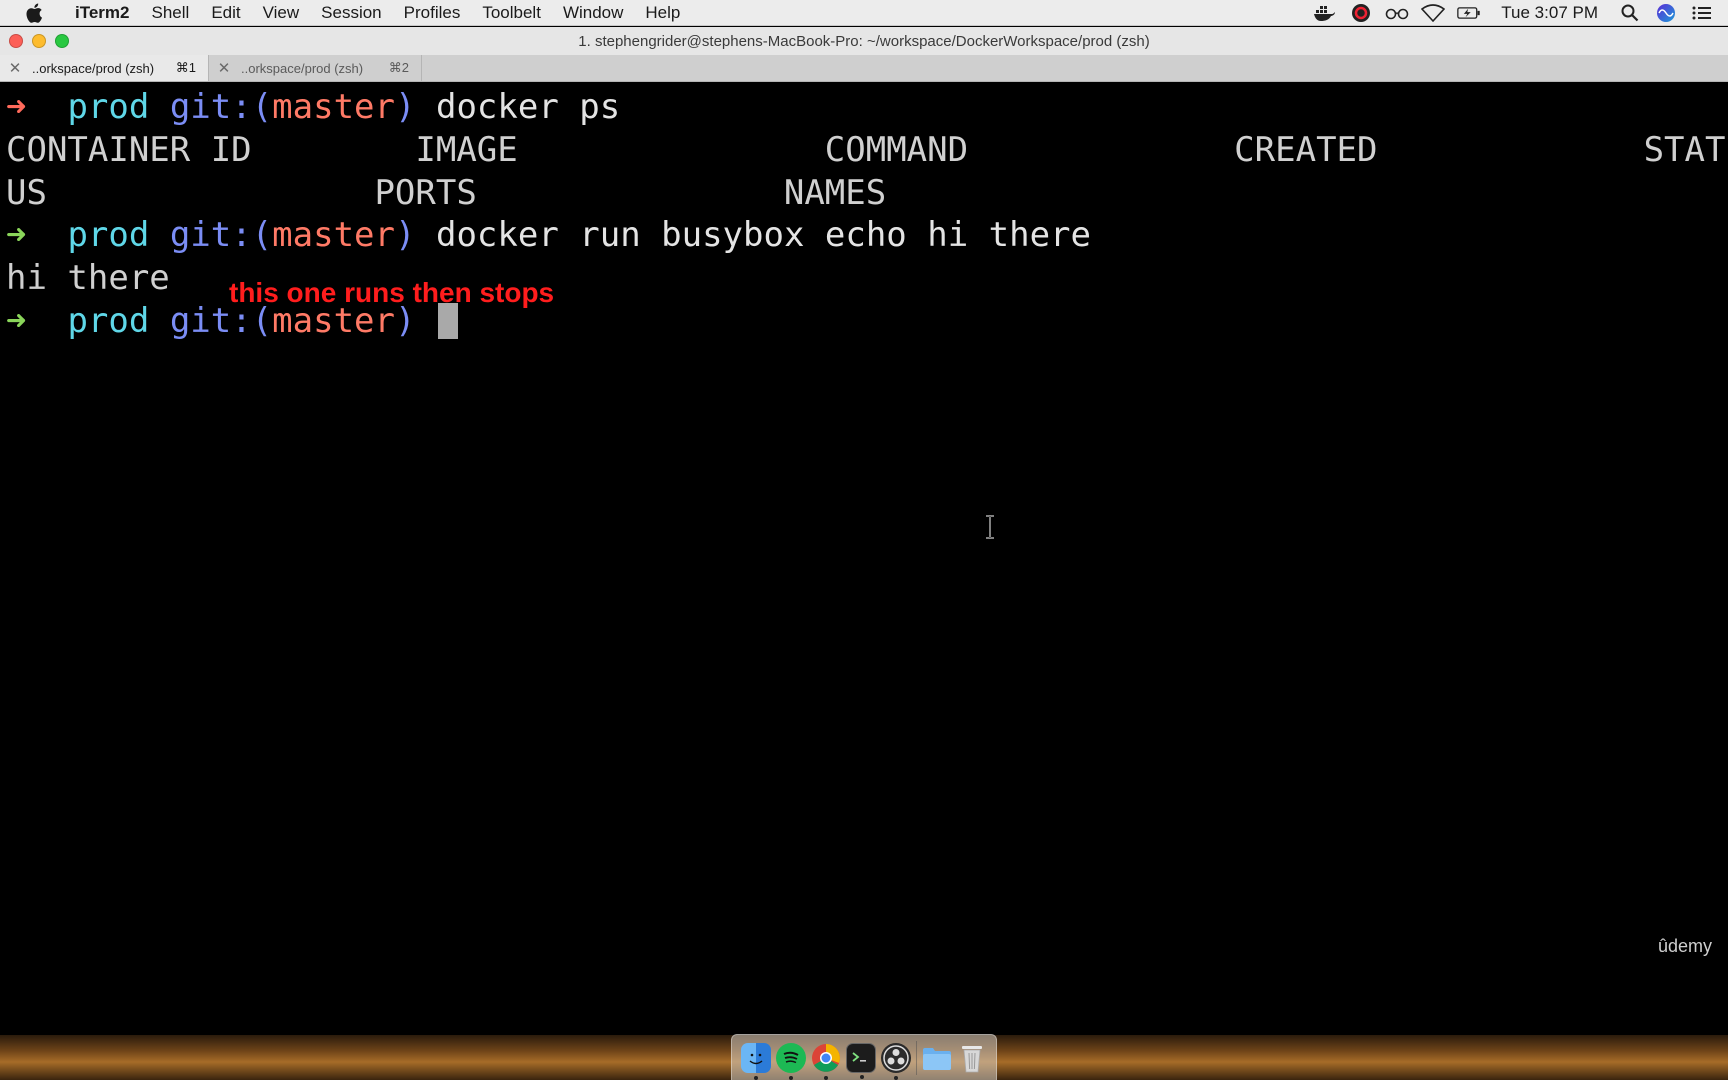 This screenshot has width=1728, height=1080. Describe the element at coordinates (972, 1058) in the screenshot. I see `trash-icon` at that location.